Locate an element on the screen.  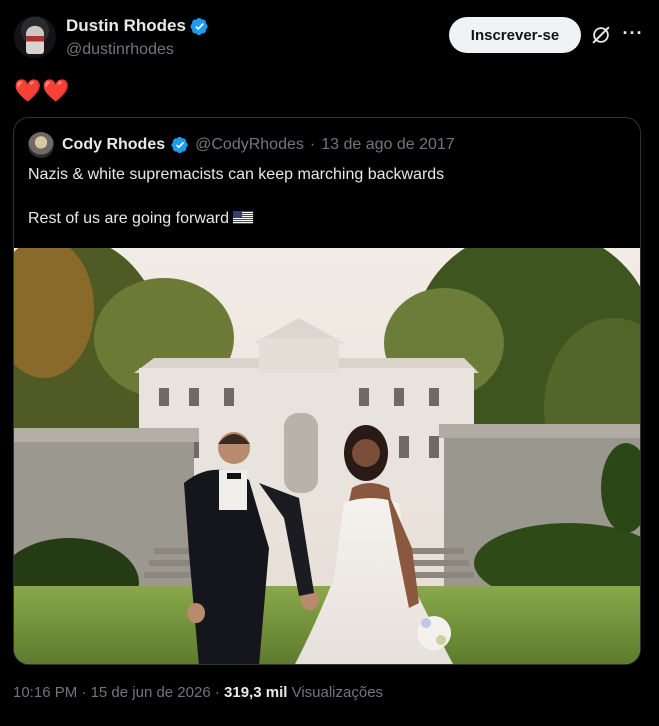
tweet-date: 15 de jun de 2026 is located at coordinates (151, 692).